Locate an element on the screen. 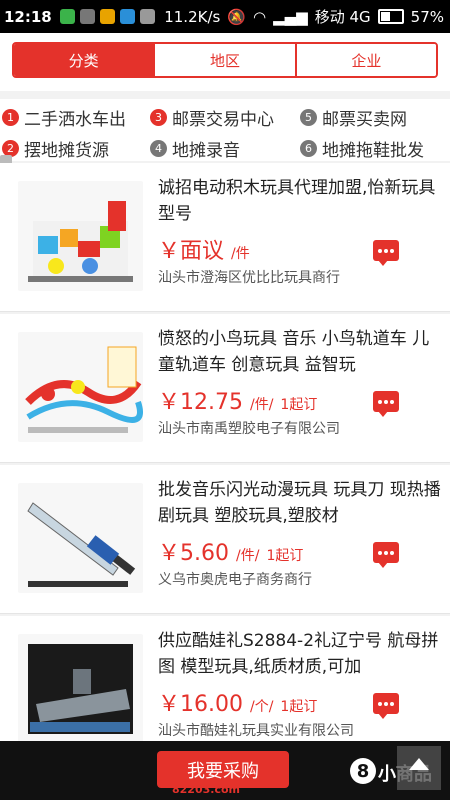 The image size is (450, 800). hot-link-label: 摆地摊货源 is located at coordinates (66, 151).